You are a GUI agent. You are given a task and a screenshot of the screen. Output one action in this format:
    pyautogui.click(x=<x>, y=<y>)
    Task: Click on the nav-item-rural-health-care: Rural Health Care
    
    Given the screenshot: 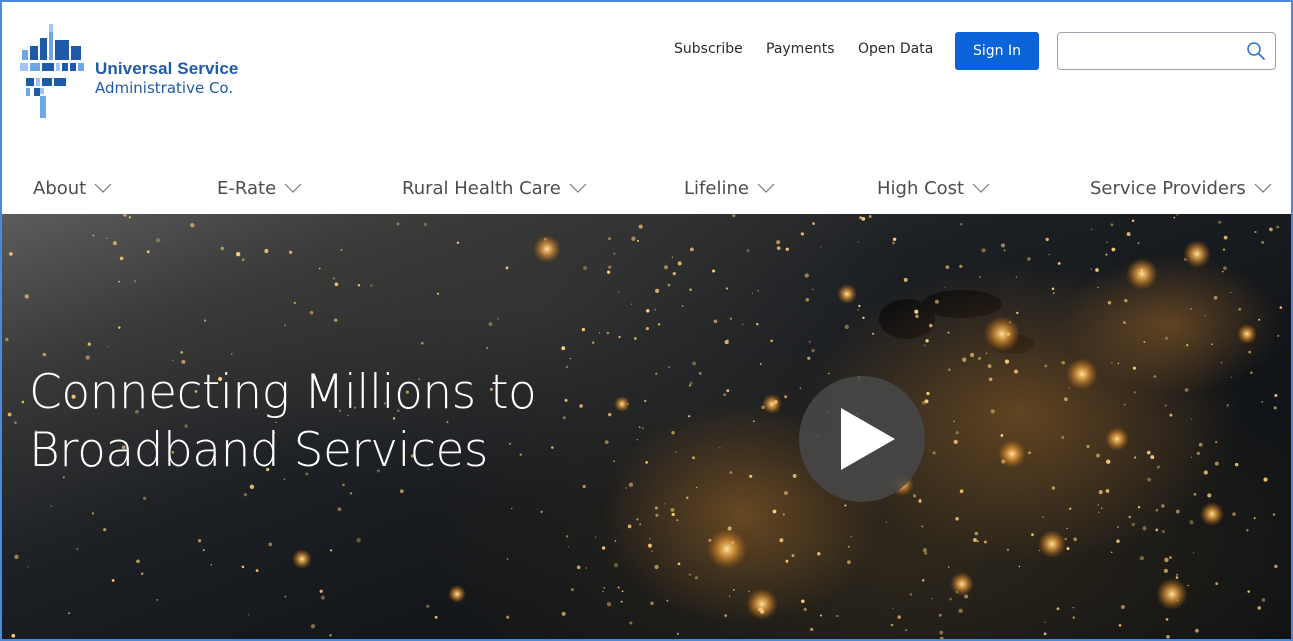 What is the action you would take?
    pyautogui.click(x=494, y=188)
    